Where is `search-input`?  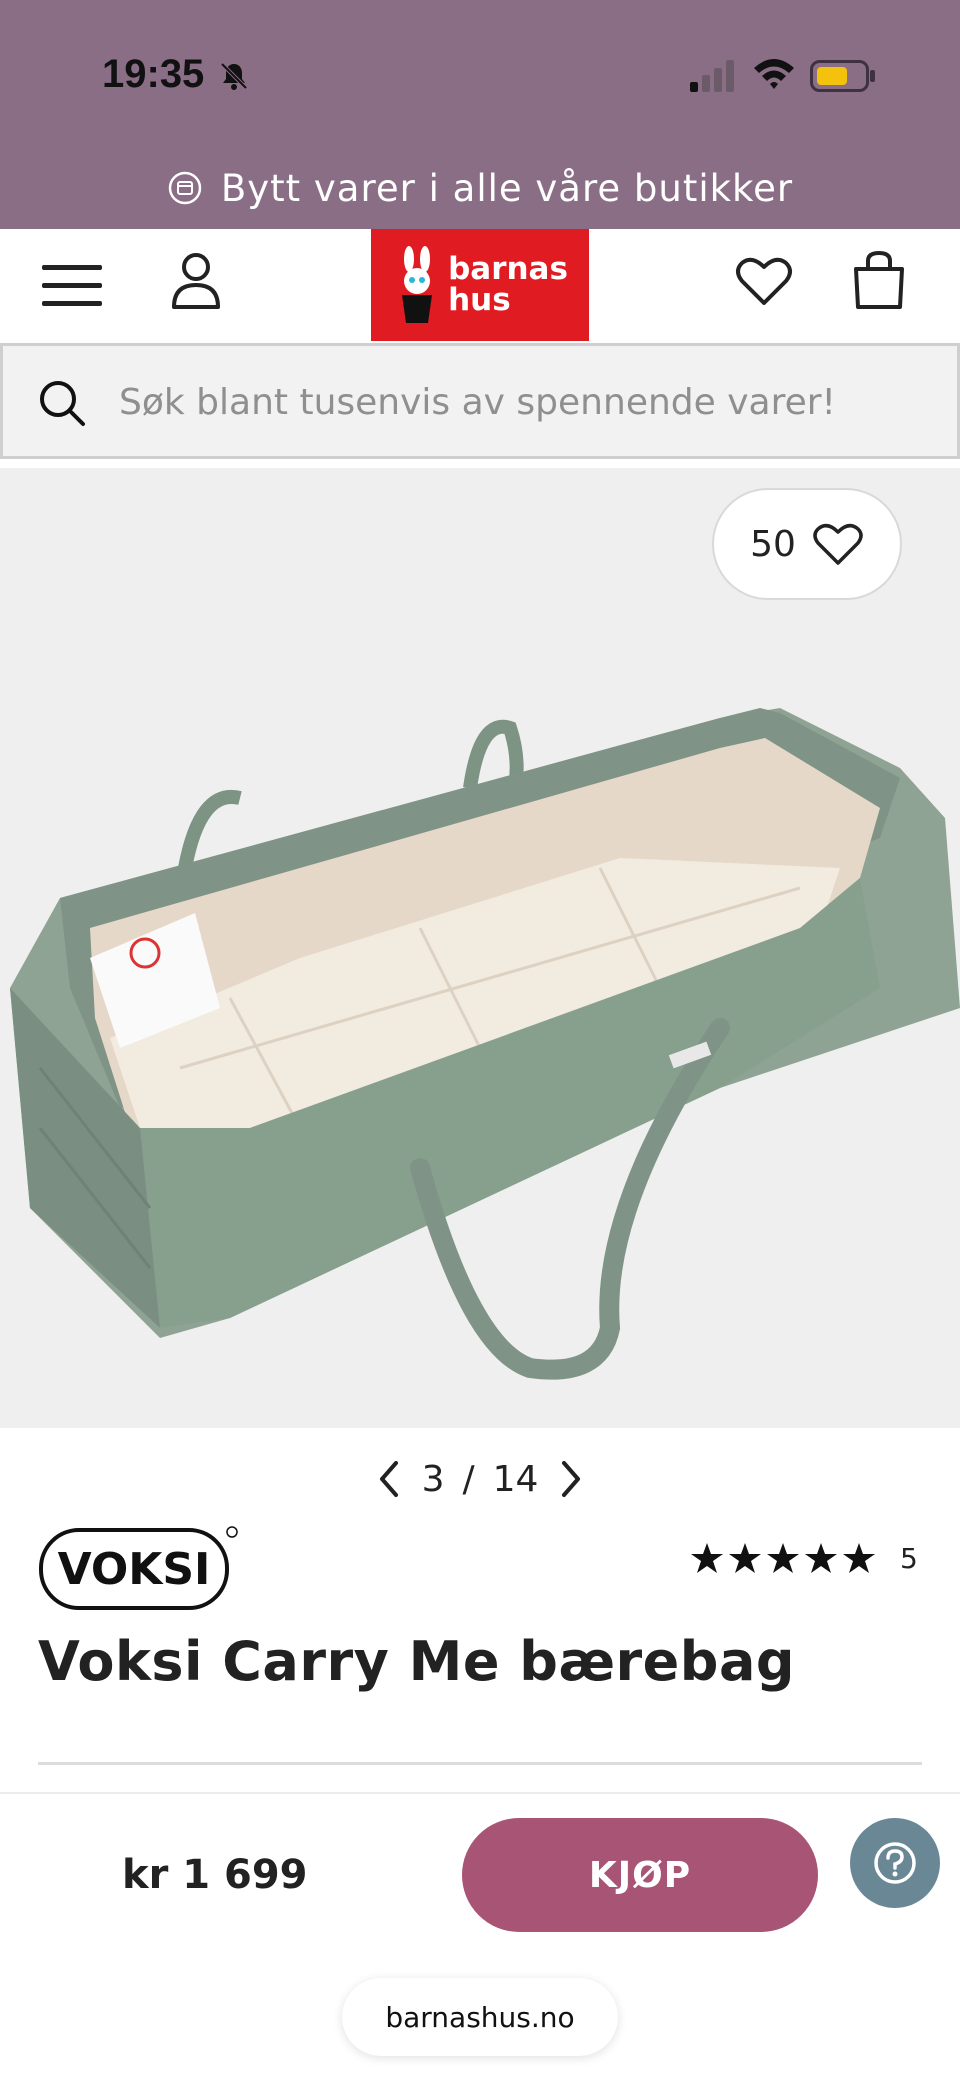 search-input is located at coordinates (519, 402).